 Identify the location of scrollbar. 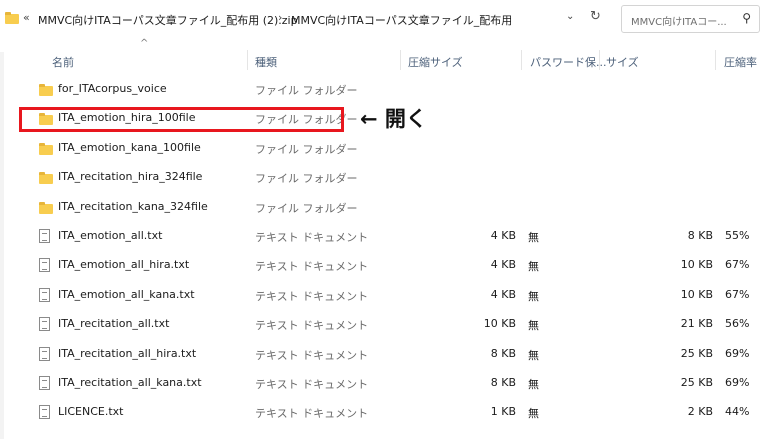
(2, 245).